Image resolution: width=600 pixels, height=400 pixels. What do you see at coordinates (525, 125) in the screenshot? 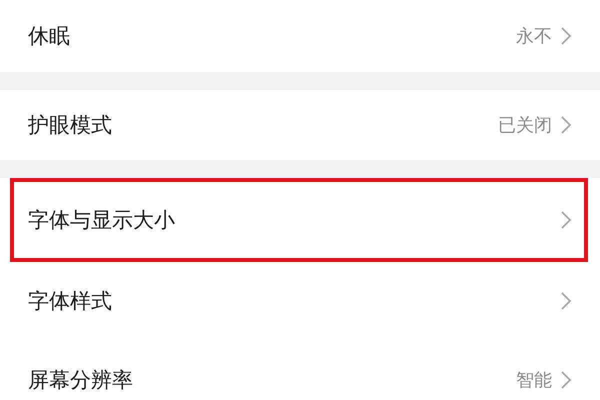
I see `setting-value: 已关闭` at bounding box center [525, 125].